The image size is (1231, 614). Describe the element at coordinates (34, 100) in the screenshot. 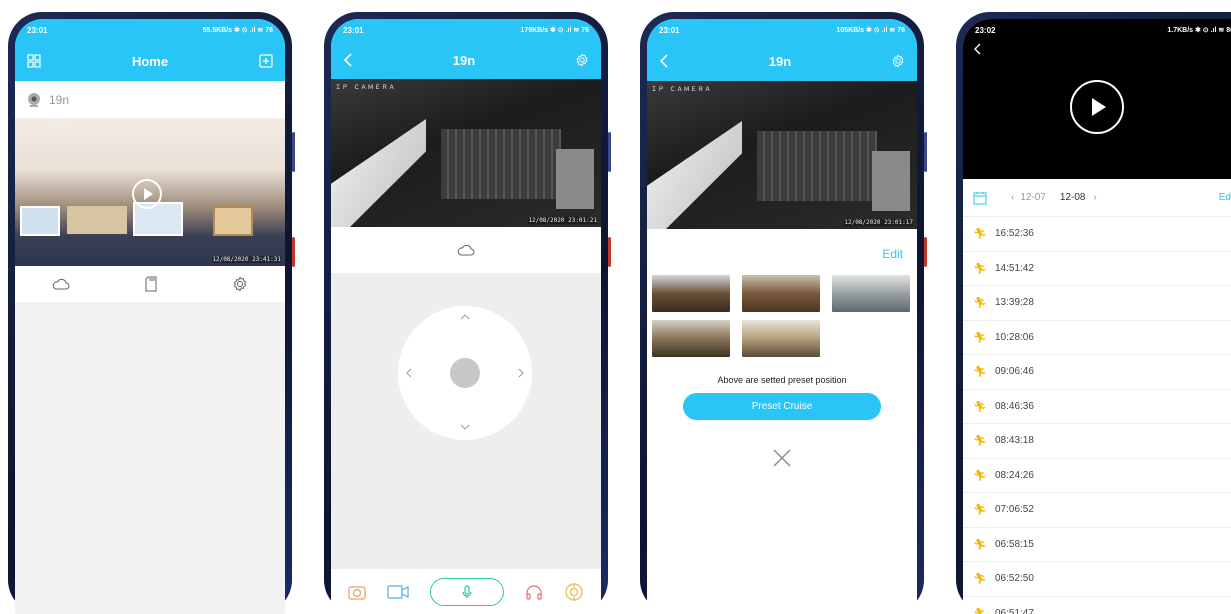

I see `camera-icon` at that location.